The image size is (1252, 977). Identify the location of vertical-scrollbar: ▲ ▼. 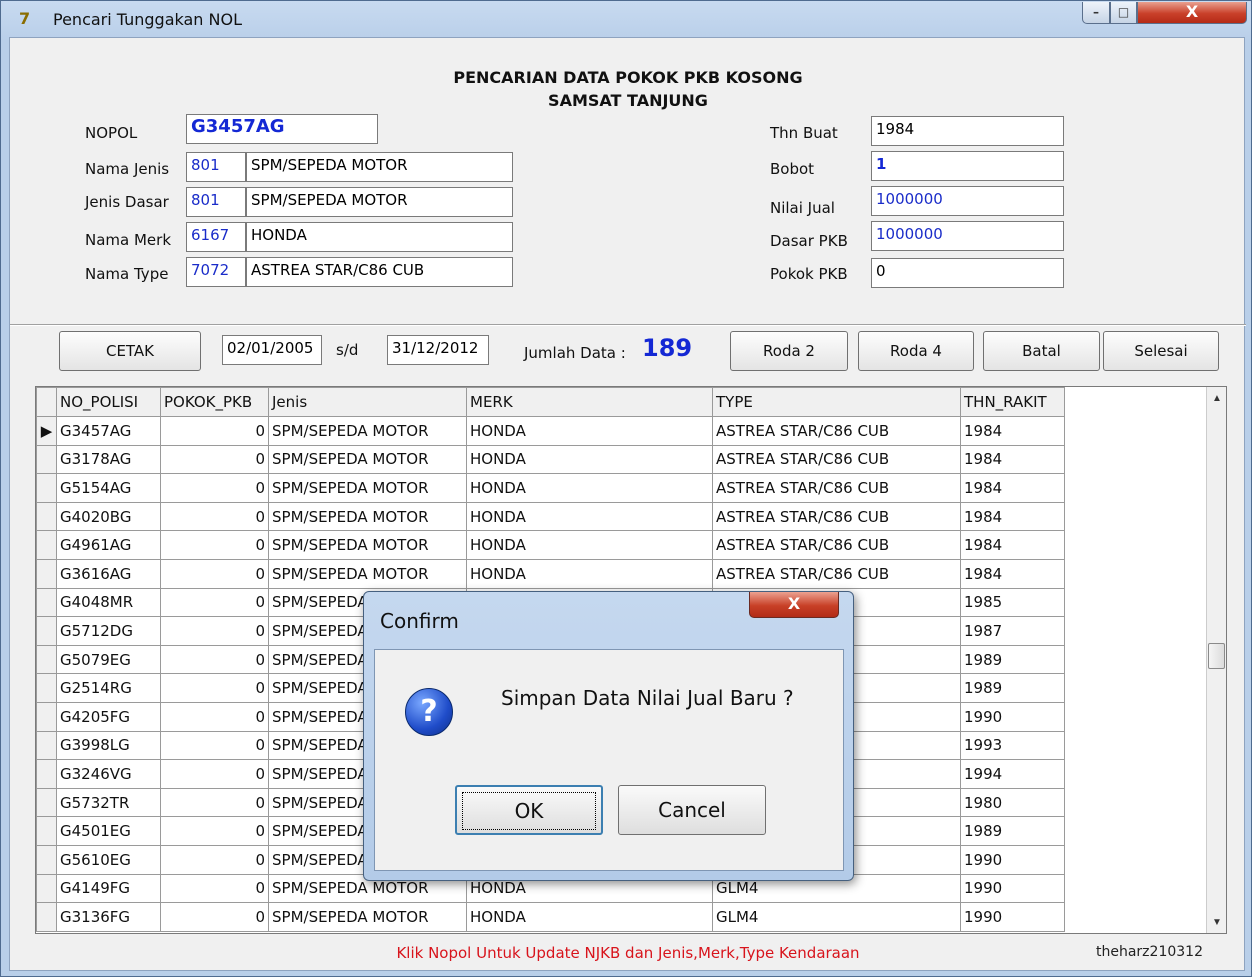
(1216, 660).